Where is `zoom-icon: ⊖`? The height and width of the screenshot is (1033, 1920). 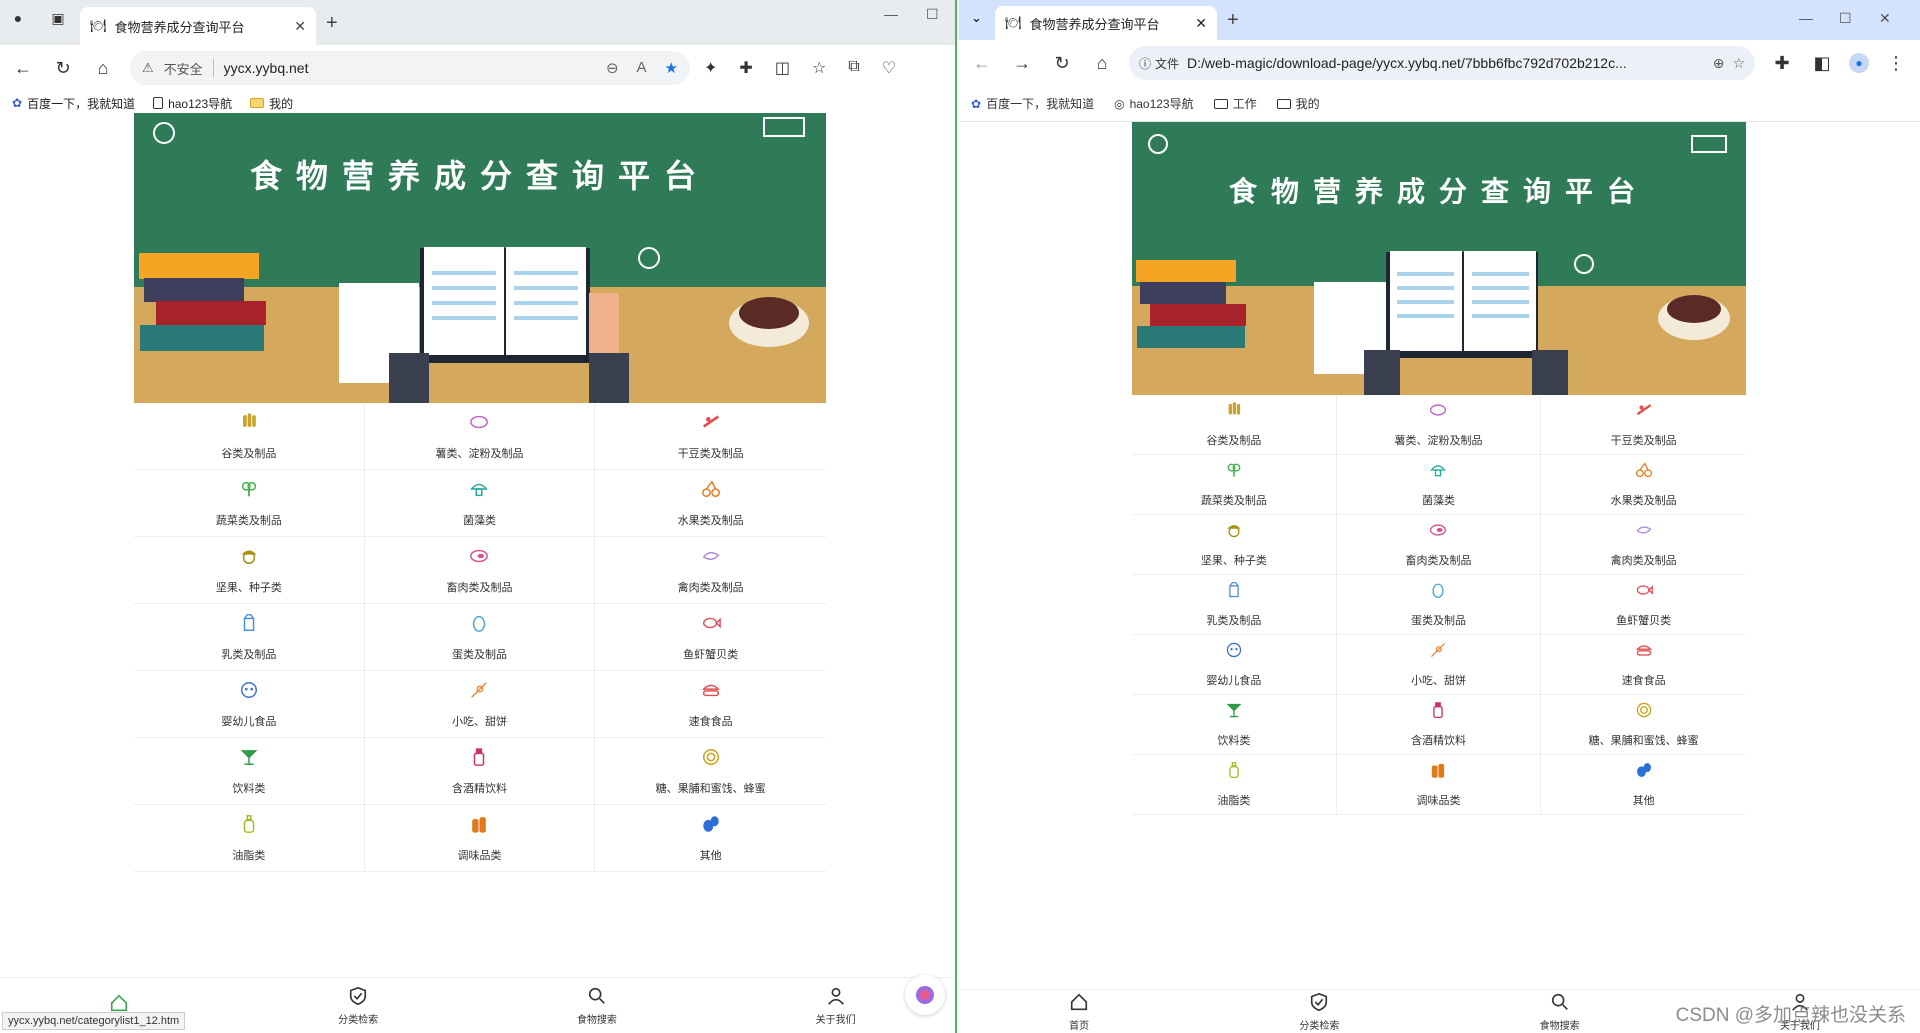
zoom-icon: ⊖ is located at coordinates (612, 68).